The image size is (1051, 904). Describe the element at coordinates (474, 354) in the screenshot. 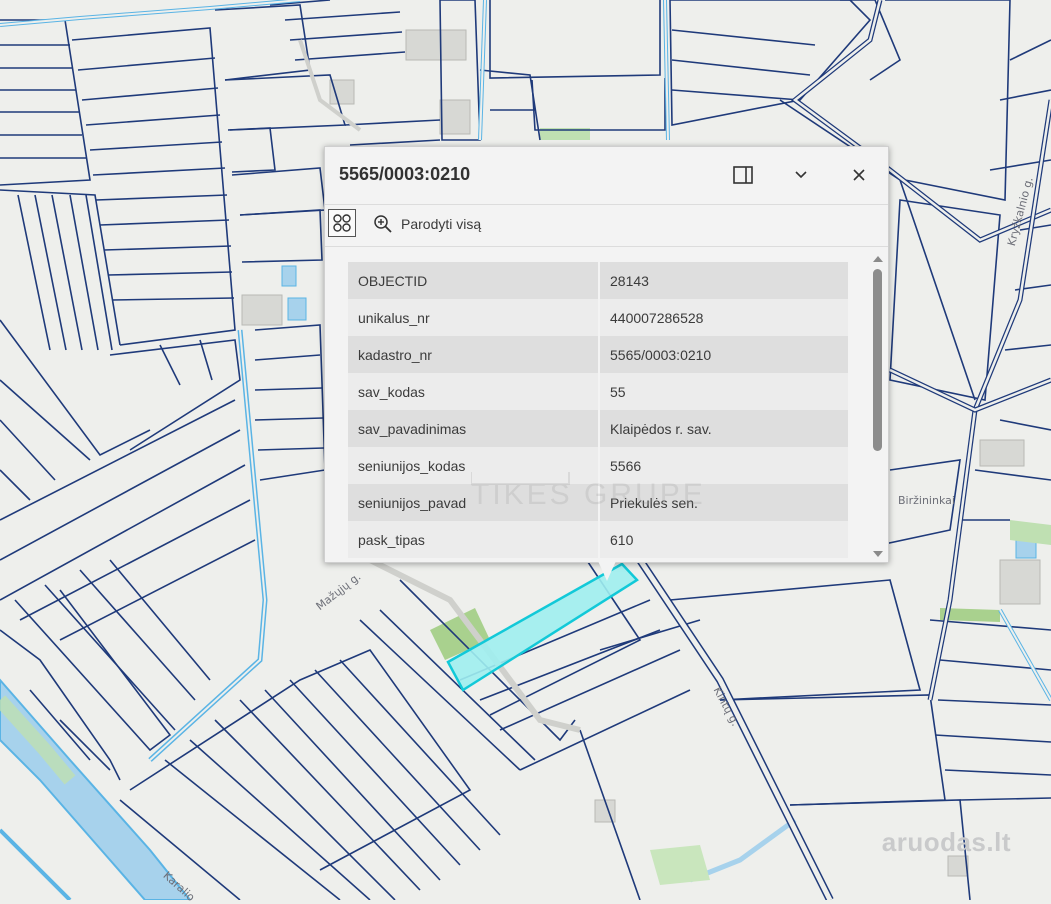

I see `attribute-key: kadastro_nr` at that location.